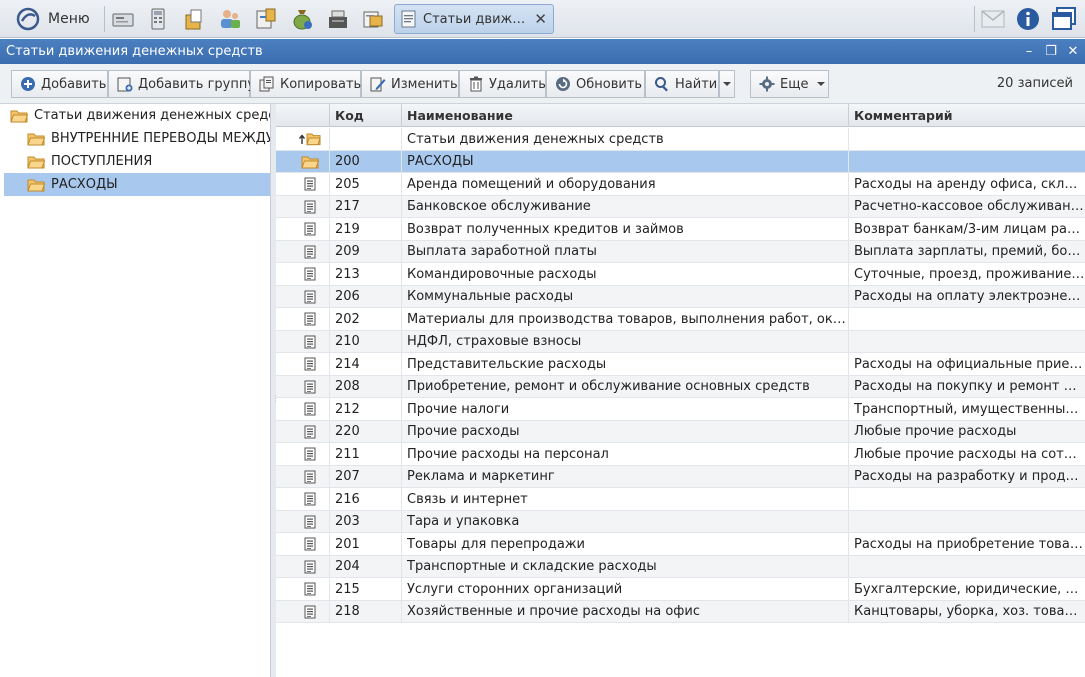 This screenshot has height=677, width=1085. Describe the element at coordinates (347, 611) in the screenshot. I see `code-text: 218` at that location.